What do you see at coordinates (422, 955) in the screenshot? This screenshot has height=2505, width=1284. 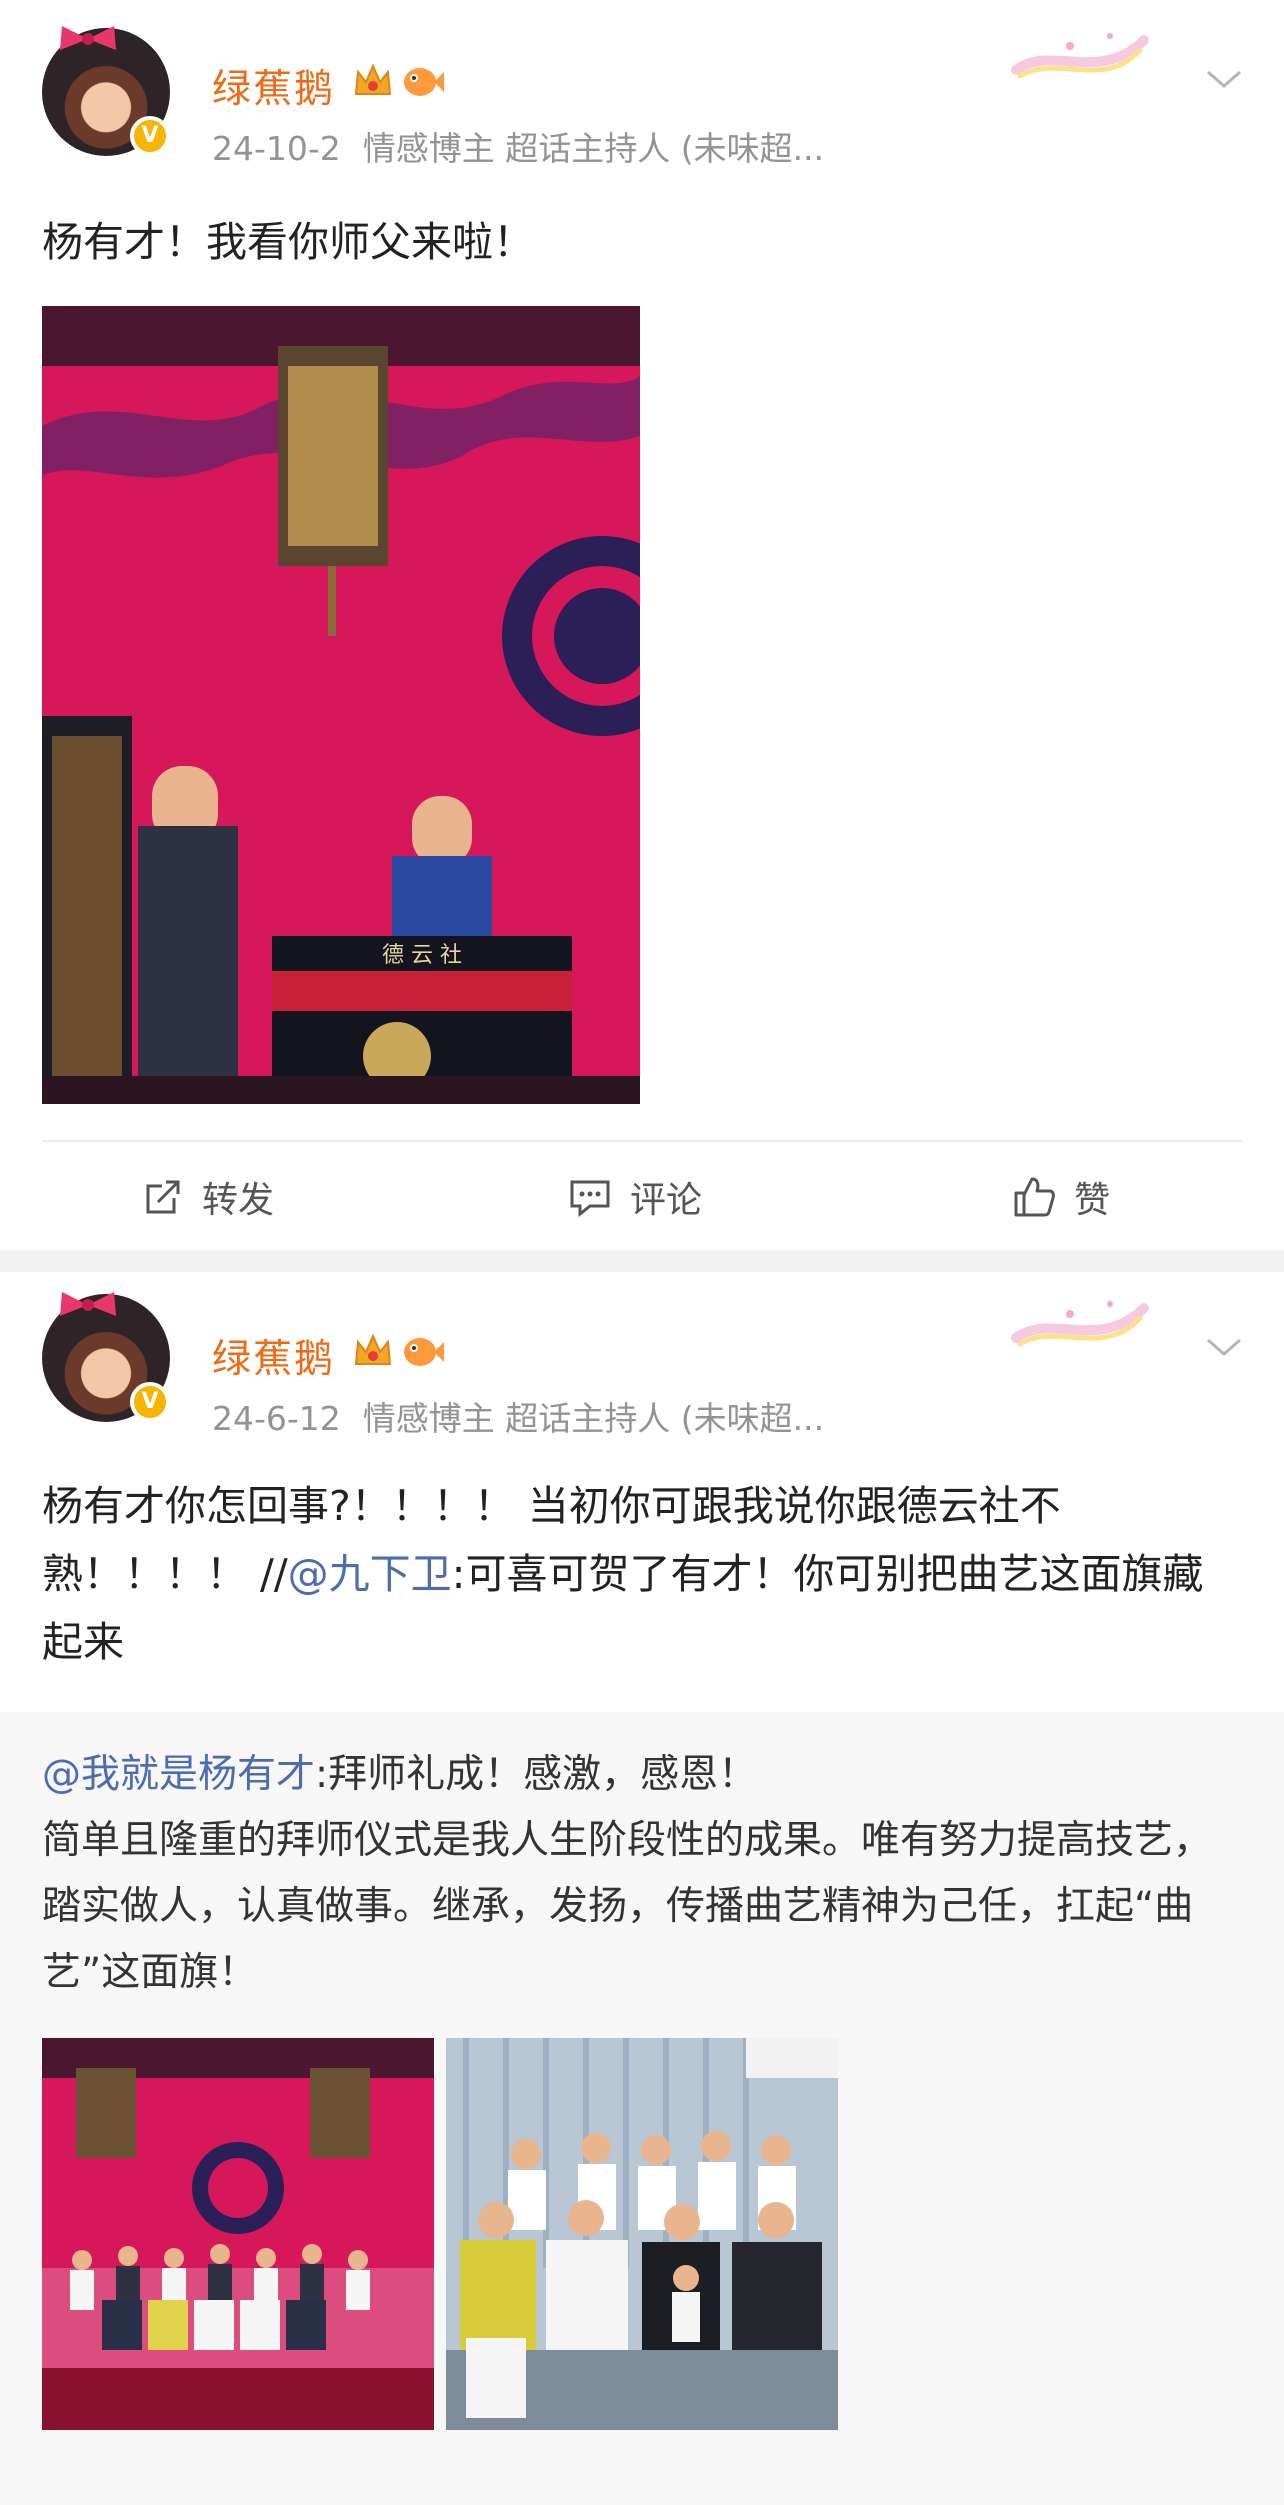 I see `stage-sign-text: 德 云 社` at bounding box center [422, 955].